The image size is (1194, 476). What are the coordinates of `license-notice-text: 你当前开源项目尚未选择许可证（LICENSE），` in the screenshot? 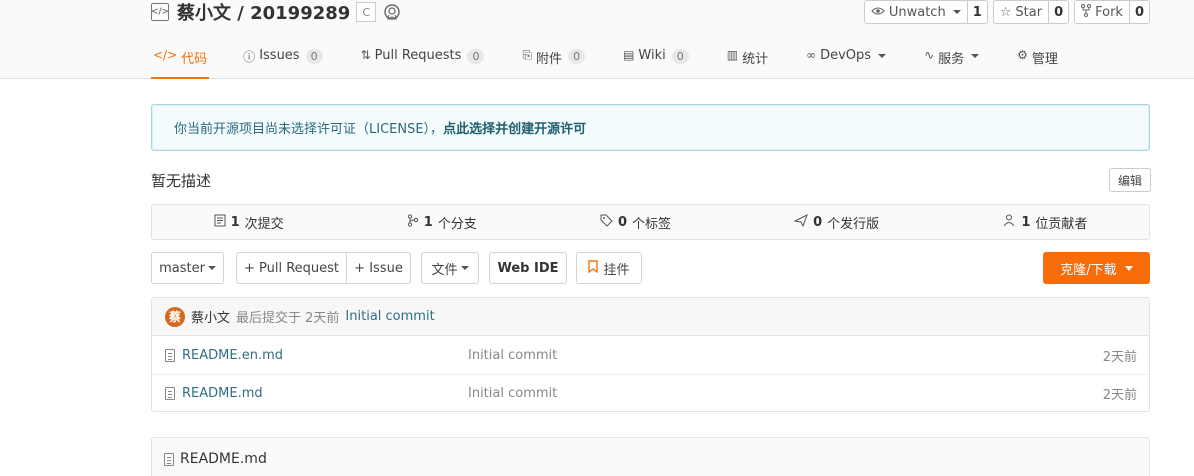 It's located at (309, 129).